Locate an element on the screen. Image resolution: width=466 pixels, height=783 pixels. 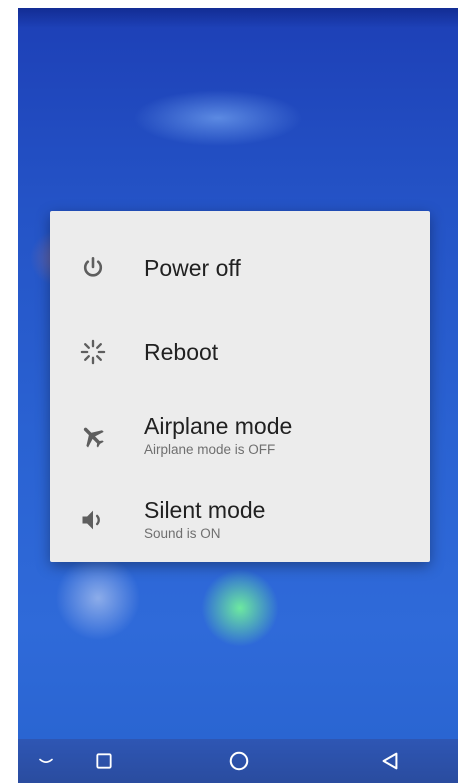
power-off-option: Power off is located at coordinates (240, 268).